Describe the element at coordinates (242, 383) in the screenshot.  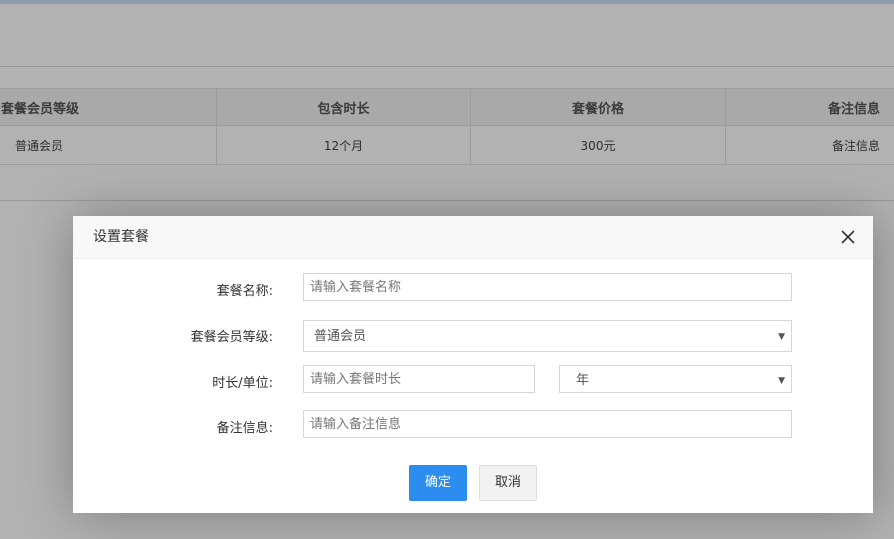
I see `duration-label: 时长/单位:` at that location.